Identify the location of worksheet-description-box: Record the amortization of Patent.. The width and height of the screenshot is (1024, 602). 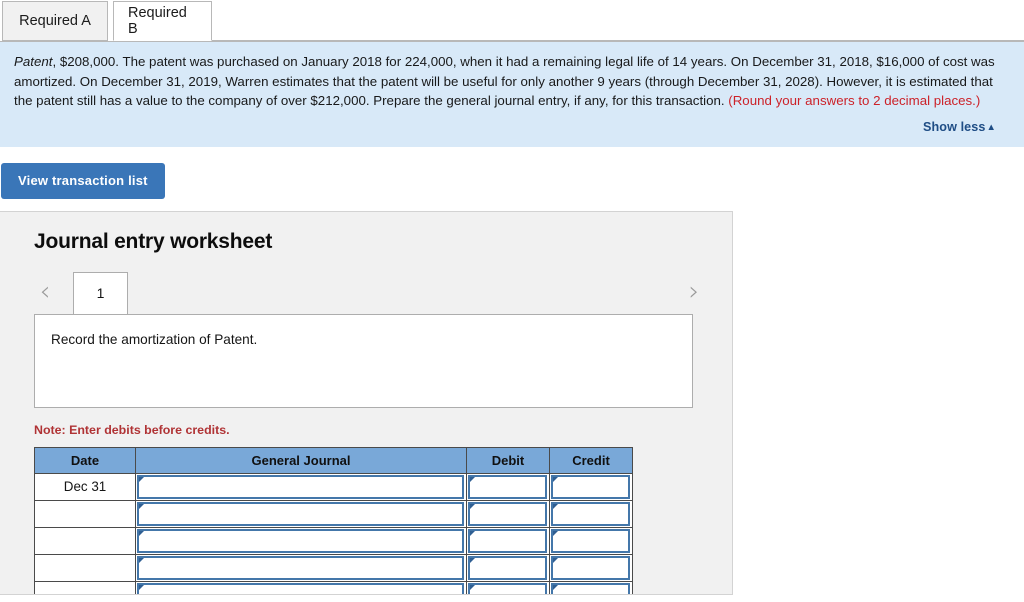
(363, 360).